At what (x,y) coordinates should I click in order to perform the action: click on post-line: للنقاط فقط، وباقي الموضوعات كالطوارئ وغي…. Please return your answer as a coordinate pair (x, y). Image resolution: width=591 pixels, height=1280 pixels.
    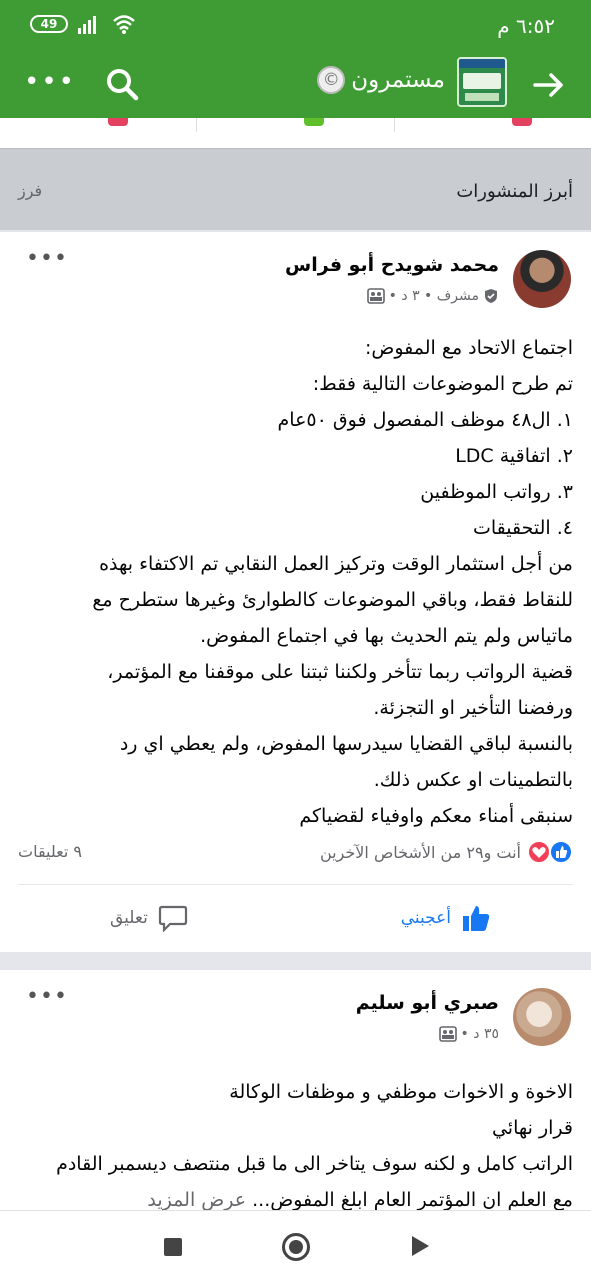
    Looking at the image, I should click on (332, 600).